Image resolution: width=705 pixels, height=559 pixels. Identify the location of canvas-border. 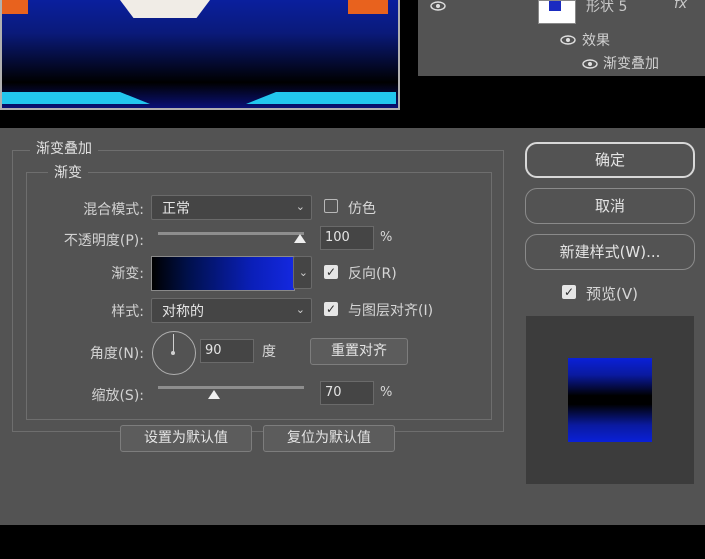
(200, 55).